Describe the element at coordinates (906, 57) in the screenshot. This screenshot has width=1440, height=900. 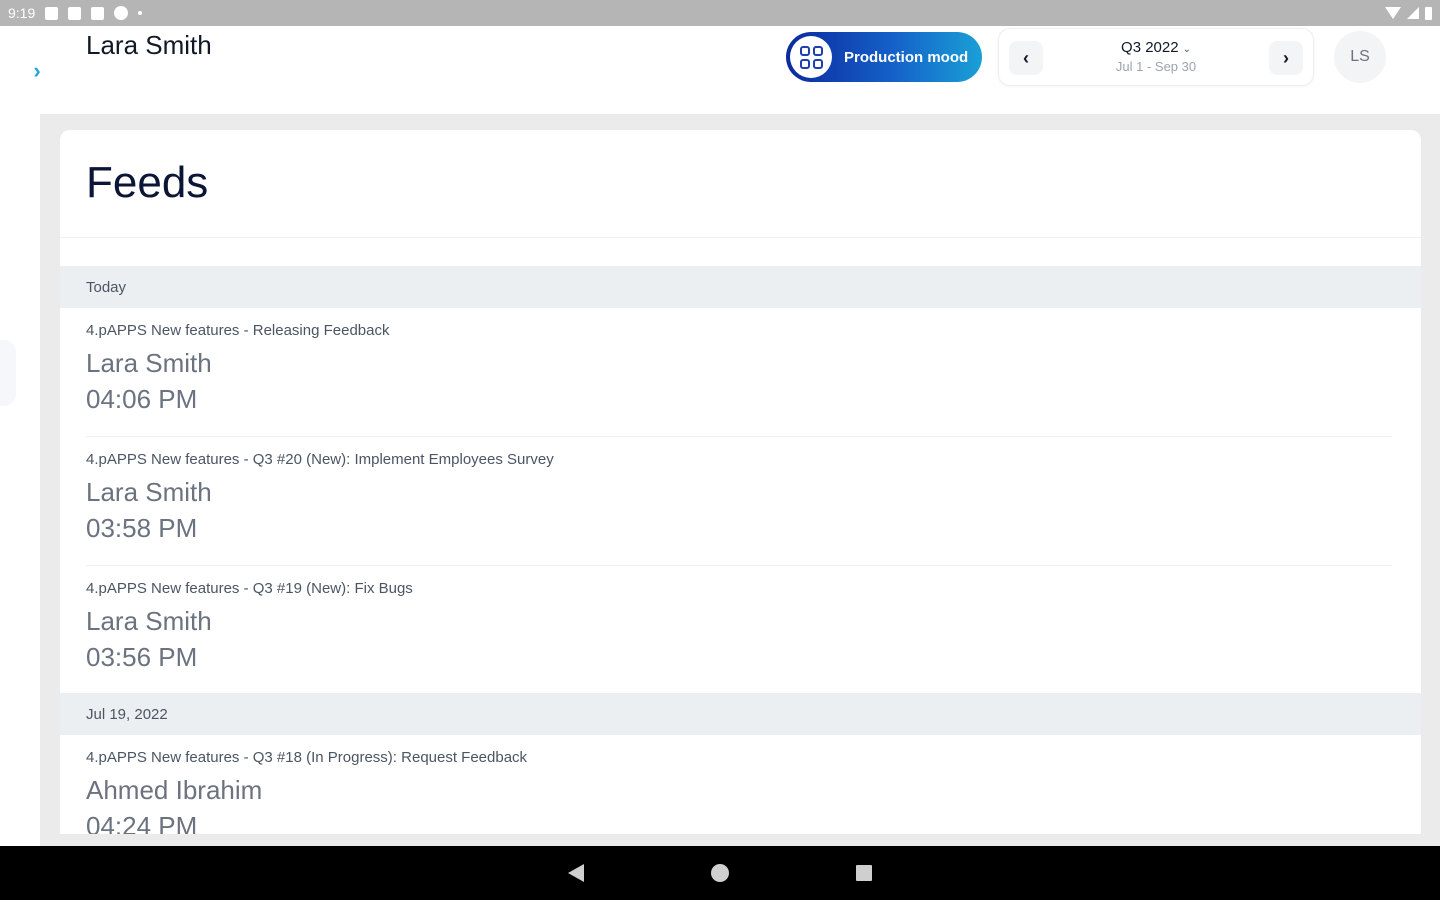
I see `production-mood-label: Production mood` at that location.